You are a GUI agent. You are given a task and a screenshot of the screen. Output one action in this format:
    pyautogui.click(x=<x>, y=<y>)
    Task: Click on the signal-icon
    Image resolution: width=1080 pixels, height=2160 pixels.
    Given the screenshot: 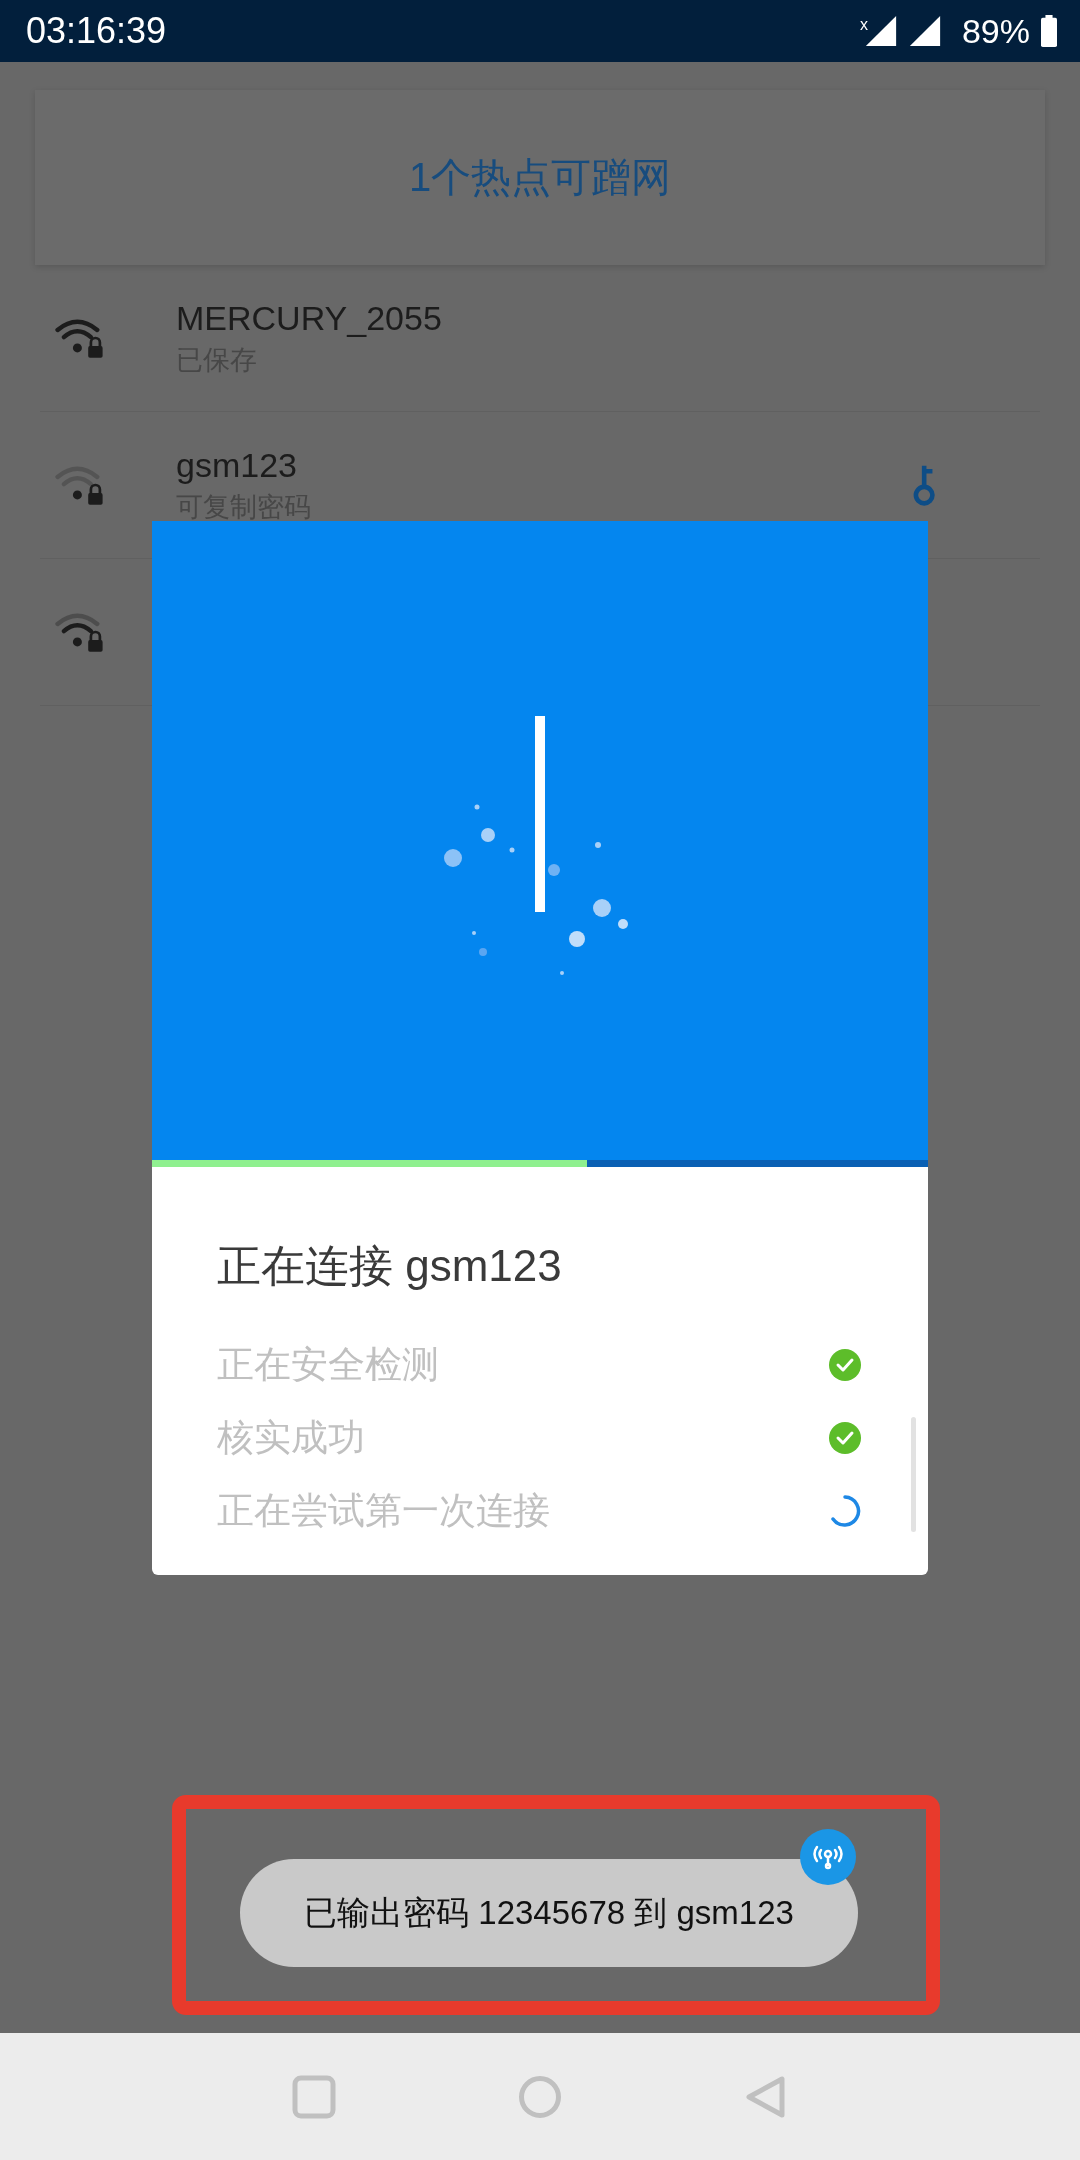 What is the action you would take?
    pyautogui.click(x=924, y=31)
    